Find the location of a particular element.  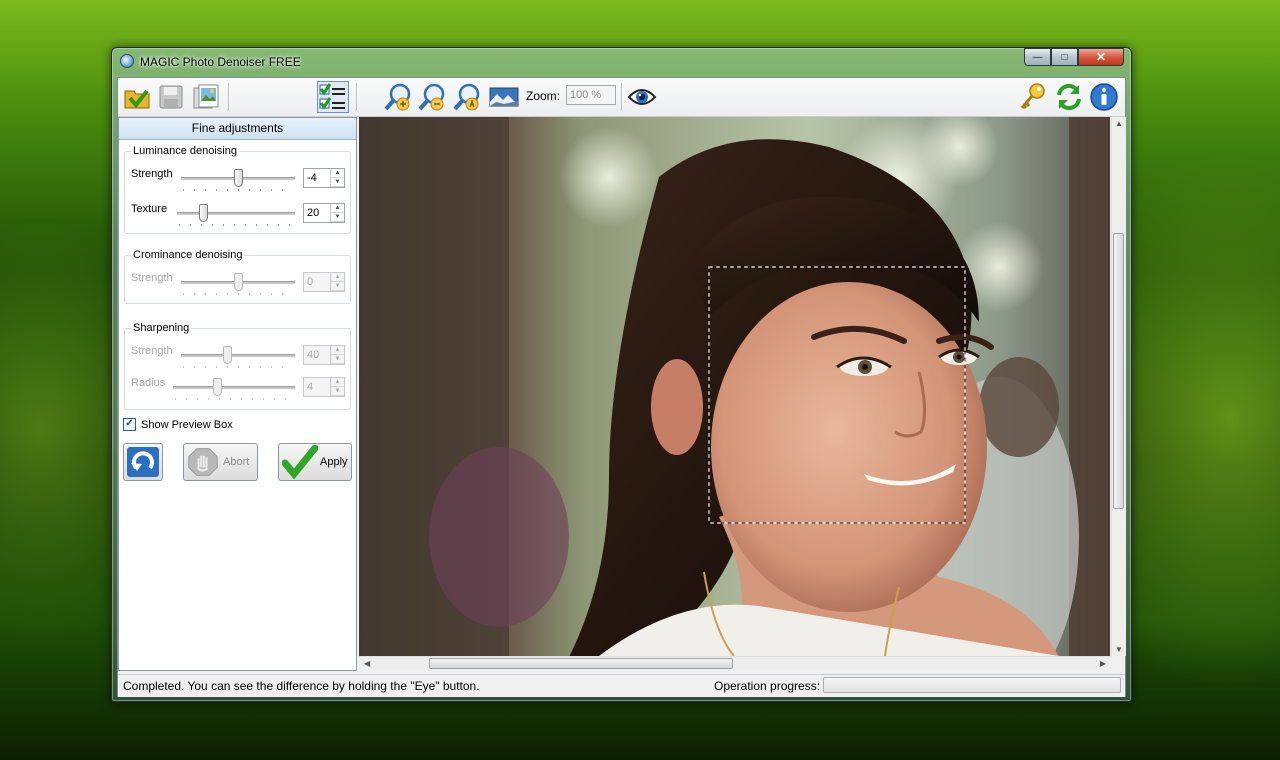

zoom-fit-icon is located at coordinates (467, 97).